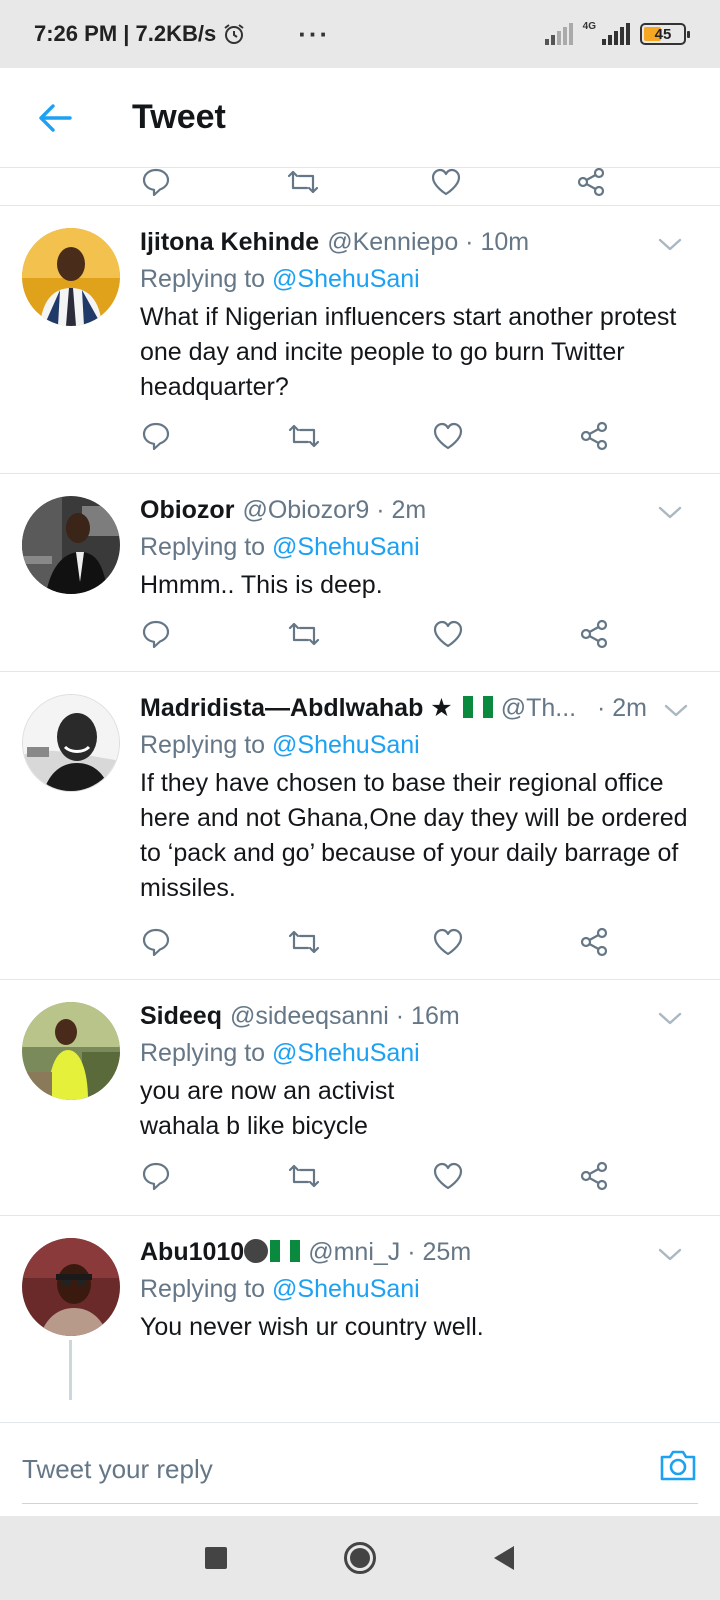 This screenshot has width=720, height=1600. What do you see at coordinates (309, 1016) in the screenshot?
I see `author-handle: @sideeqsanni` at bounding box center [309, 1016].